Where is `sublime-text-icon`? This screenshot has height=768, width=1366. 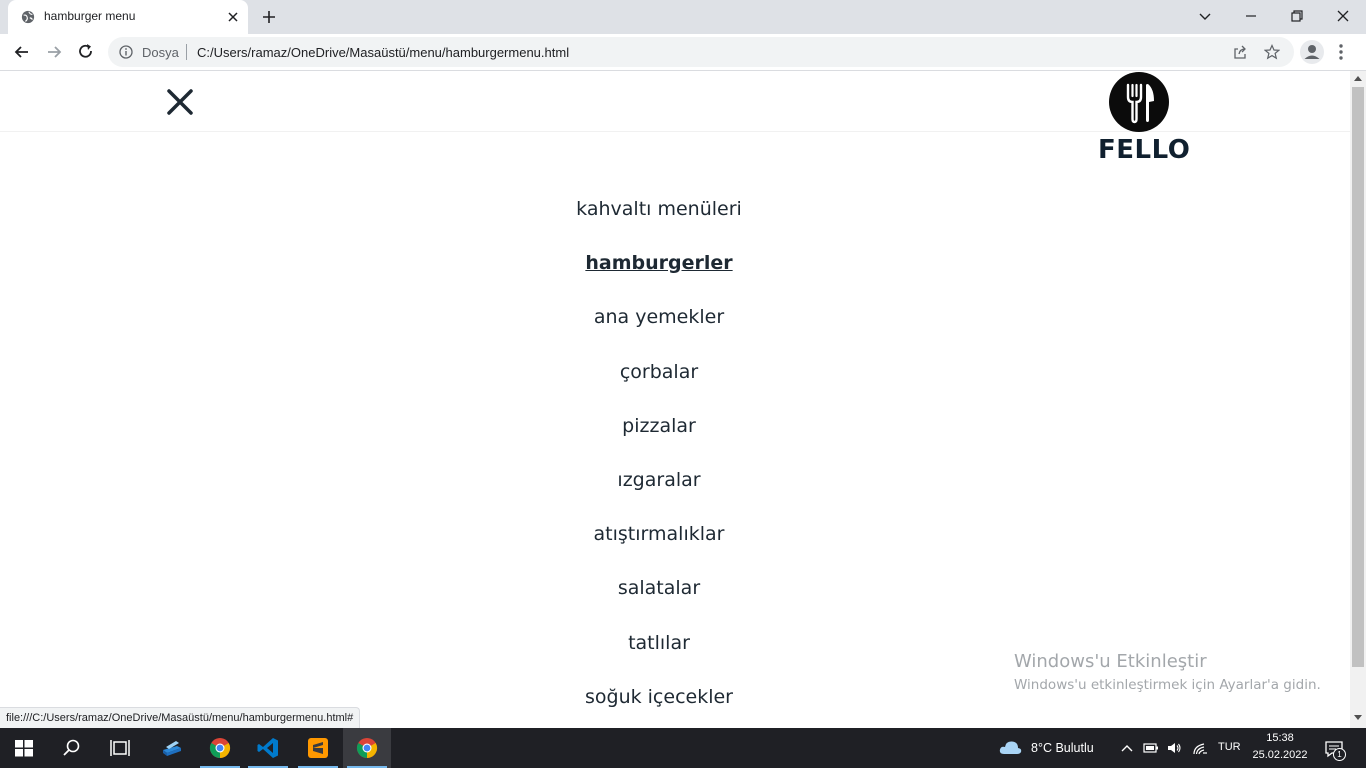
sublime-text-icon is located at coordinates (318, 748).